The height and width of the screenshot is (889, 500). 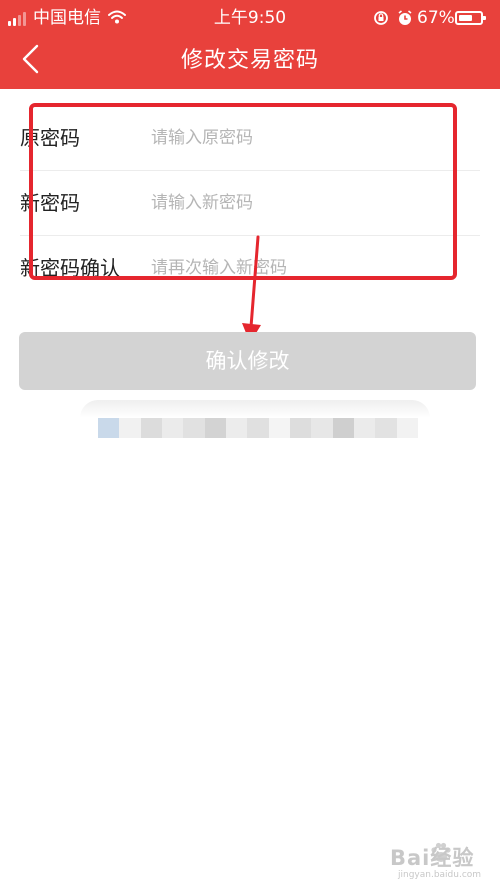 What do you see at coordinates (250, 44) in the screenshot?
I see `app-header: 中国电信 上午9:50 67% 修改交易密码` at bounding box center [250, 44].